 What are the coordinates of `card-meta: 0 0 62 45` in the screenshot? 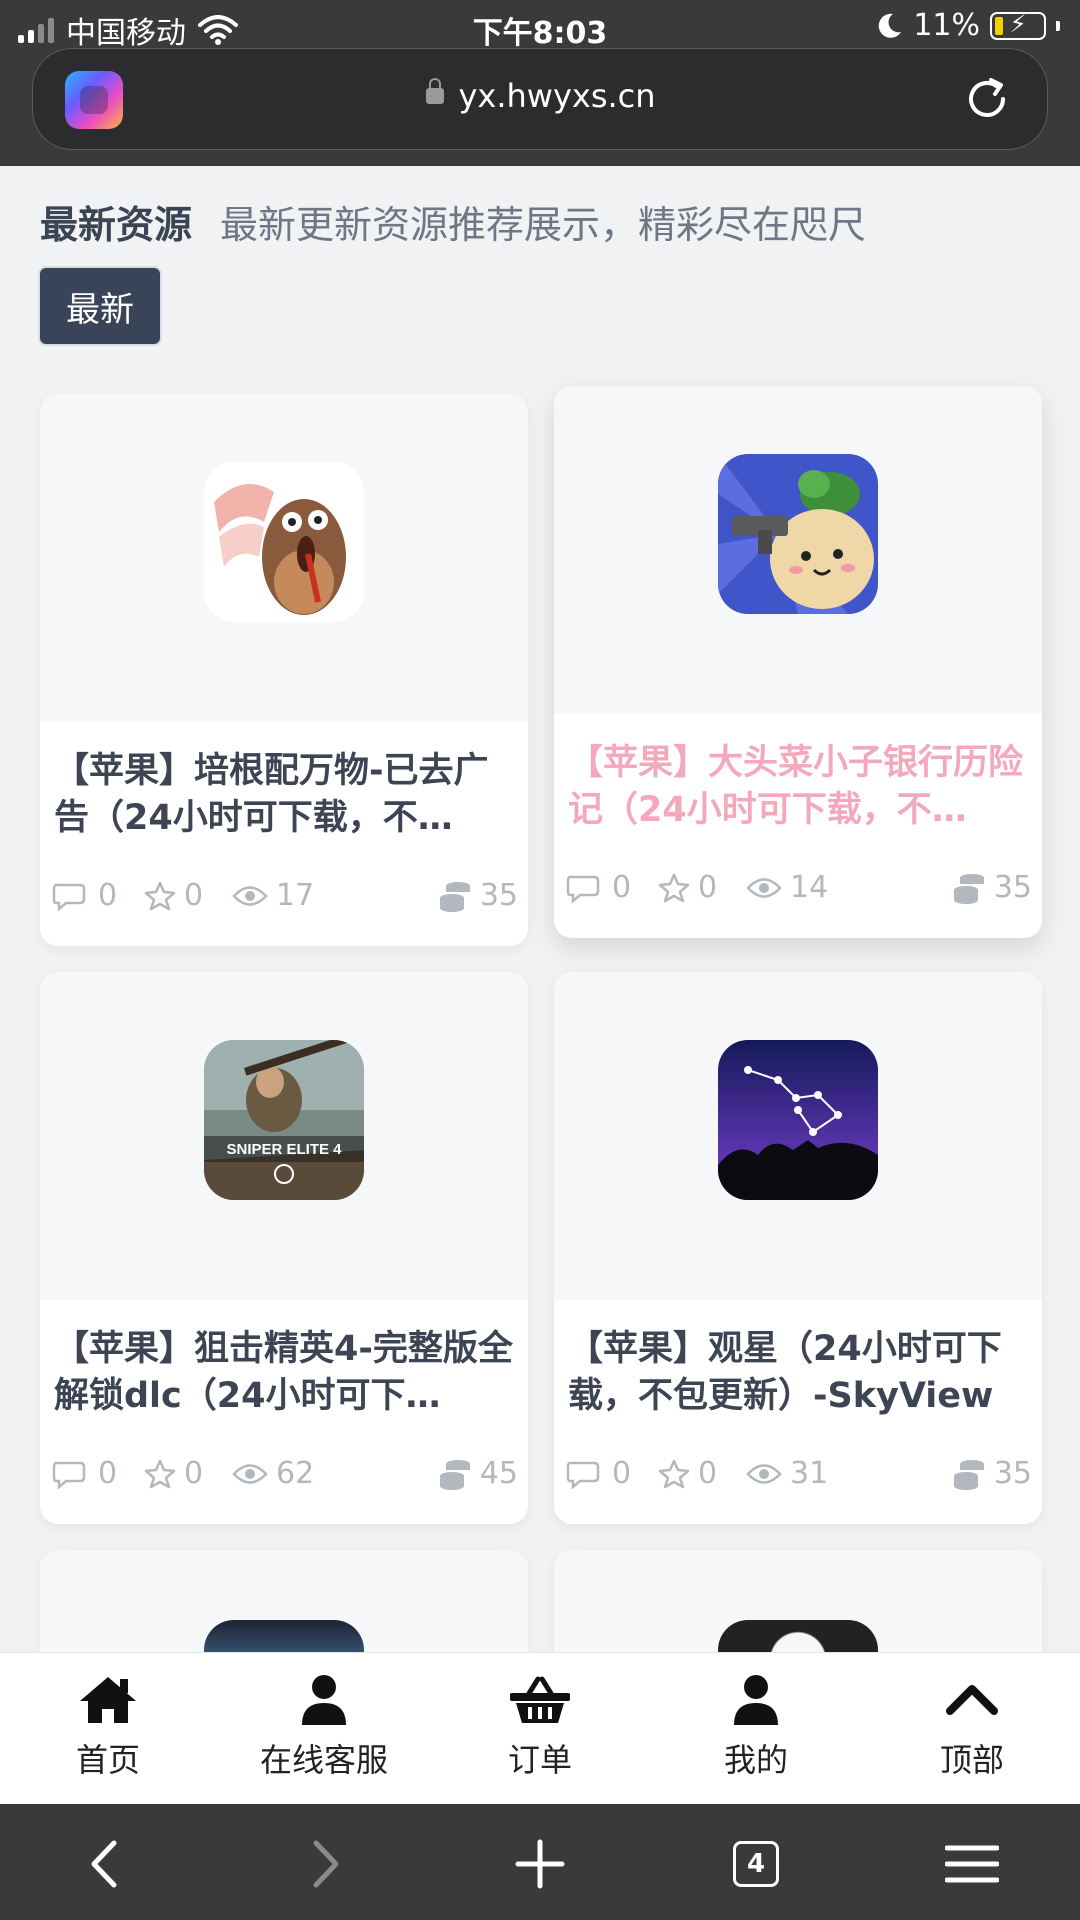 It's located at (285, 1476).